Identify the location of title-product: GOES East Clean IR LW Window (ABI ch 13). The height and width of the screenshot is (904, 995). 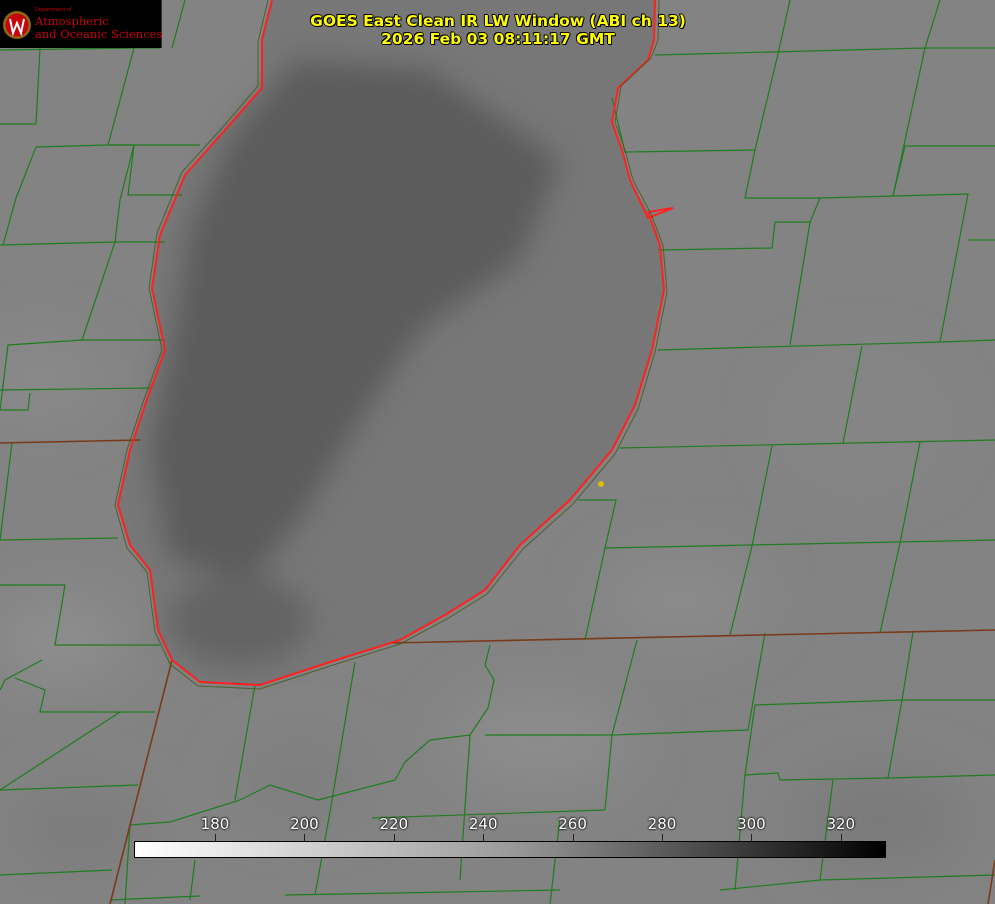
(498, 21).